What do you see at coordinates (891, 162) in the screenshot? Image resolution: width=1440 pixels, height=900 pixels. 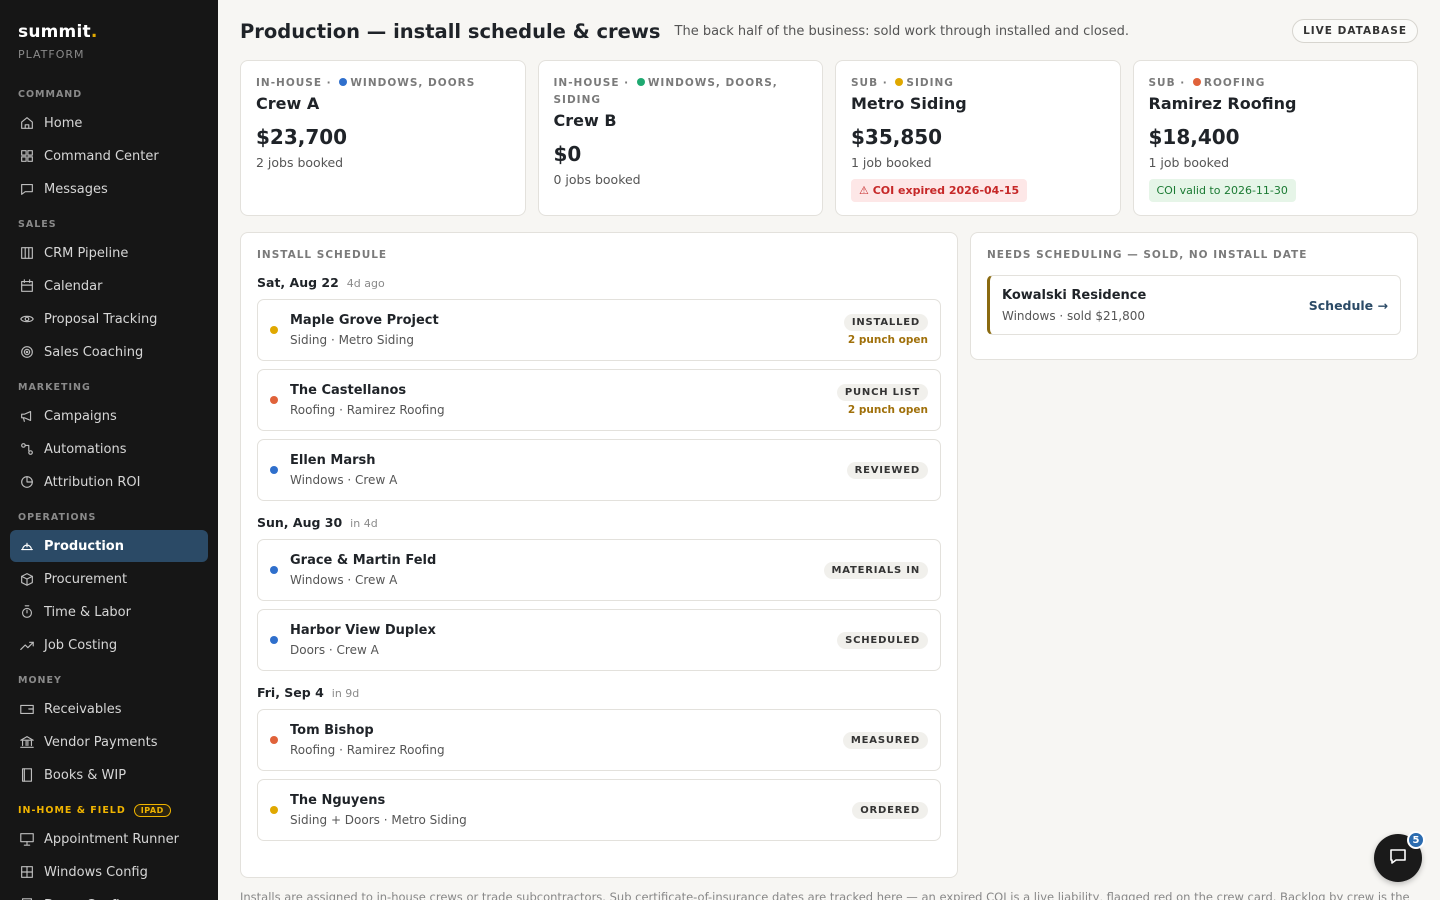 I see `crew-jobs-count: 1 job booked` at bounding box center [891, 162].